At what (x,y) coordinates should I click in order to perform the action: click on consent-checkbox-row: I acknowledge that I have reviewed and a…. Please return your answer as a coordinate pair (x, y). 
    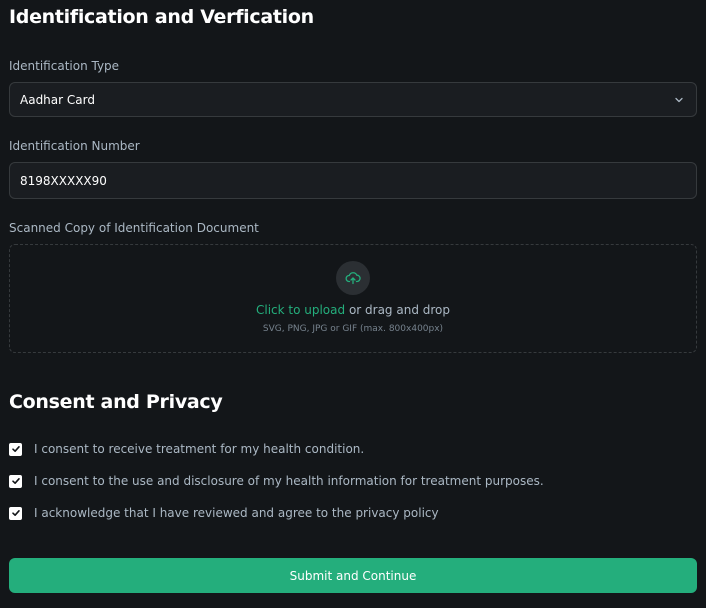
    Looking at the image, I should click on (224, 513).